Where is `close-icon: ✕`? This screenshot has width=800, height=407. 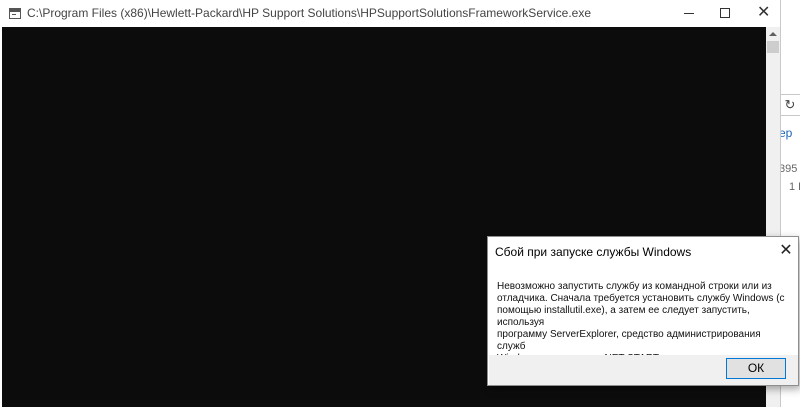 close-icon: ✕ is located at coordinates (764, 12).